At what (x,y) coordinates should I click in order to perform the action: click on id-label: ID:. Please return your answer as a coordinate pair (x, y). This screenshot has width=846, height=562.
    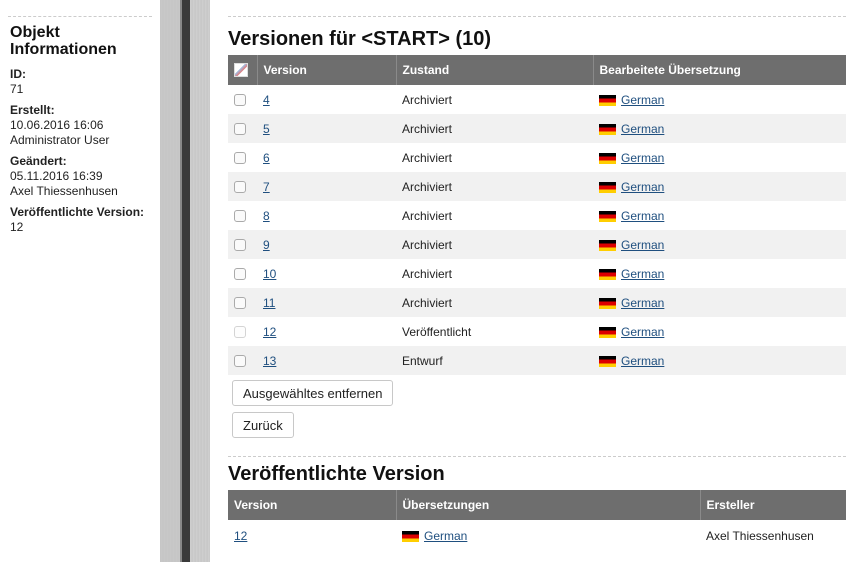
    Looking at the image, I should click on (18, 74).